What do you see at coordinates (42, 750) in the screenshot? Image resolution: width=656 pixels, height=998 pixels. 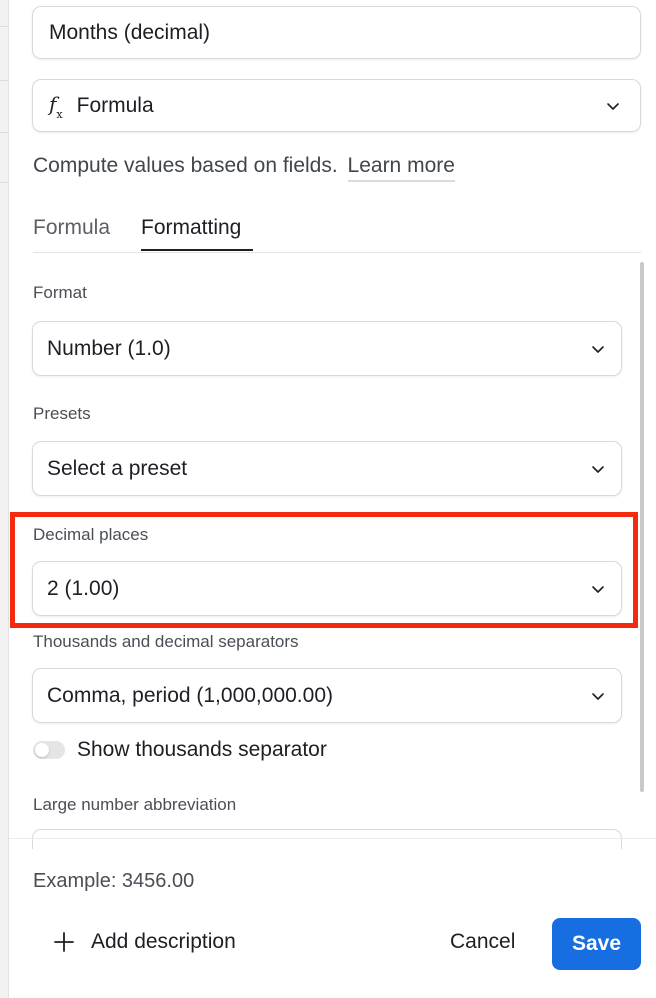 I see `toggle-knob` at bounding box center [42, 750].